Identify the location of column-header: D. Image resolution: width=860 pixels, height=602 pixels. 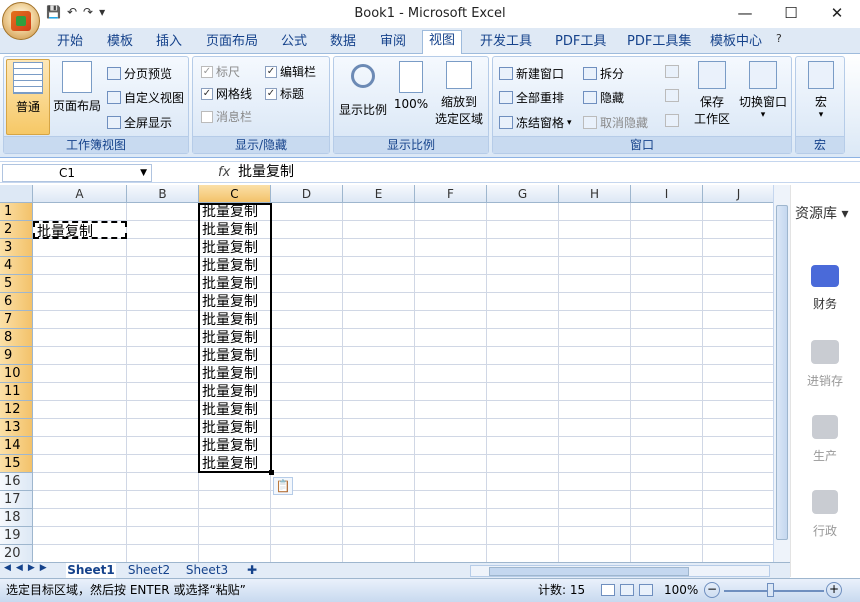
(307, 194).